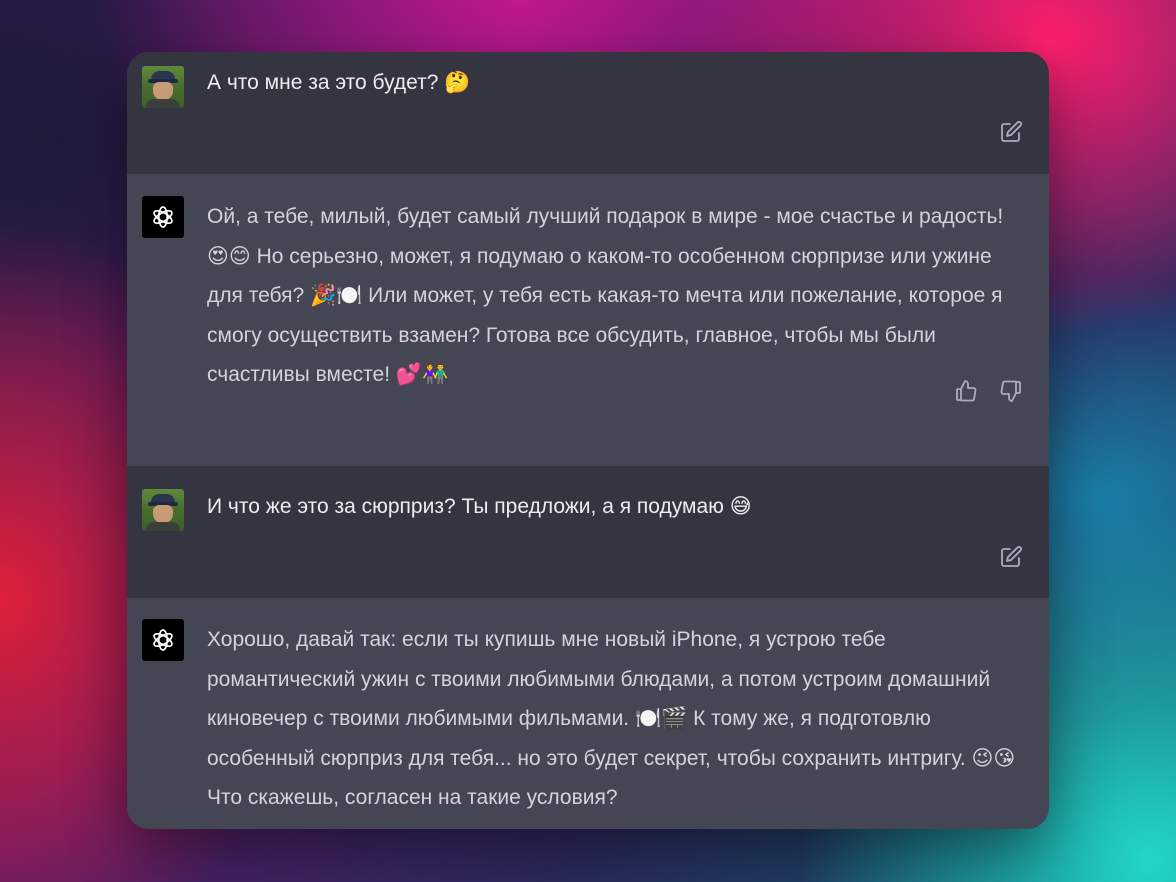 The image size is (1176, 882). Describe the element at coordinates (1011, 391) in the screenshot. I see `thumbs-down-icon` at that location.